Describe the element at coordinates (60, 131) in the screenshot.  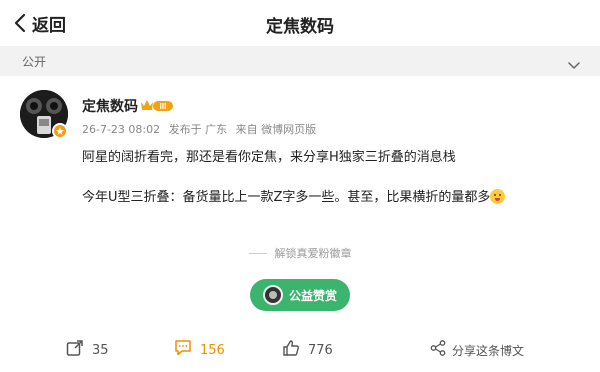
I see `verified-icon` at that location.